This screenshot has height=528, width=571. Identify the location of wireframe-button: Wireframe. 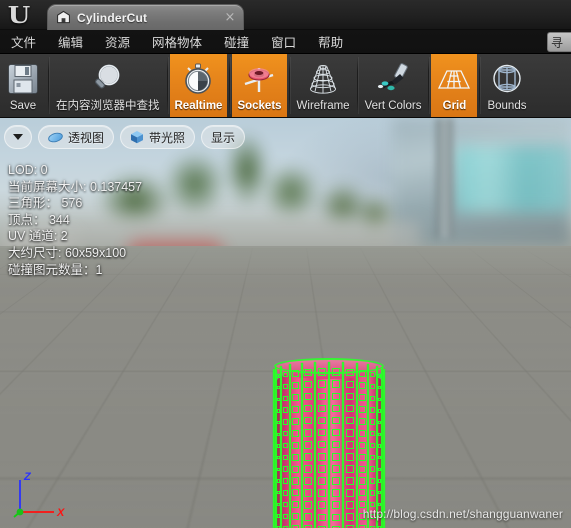
(323, 85).